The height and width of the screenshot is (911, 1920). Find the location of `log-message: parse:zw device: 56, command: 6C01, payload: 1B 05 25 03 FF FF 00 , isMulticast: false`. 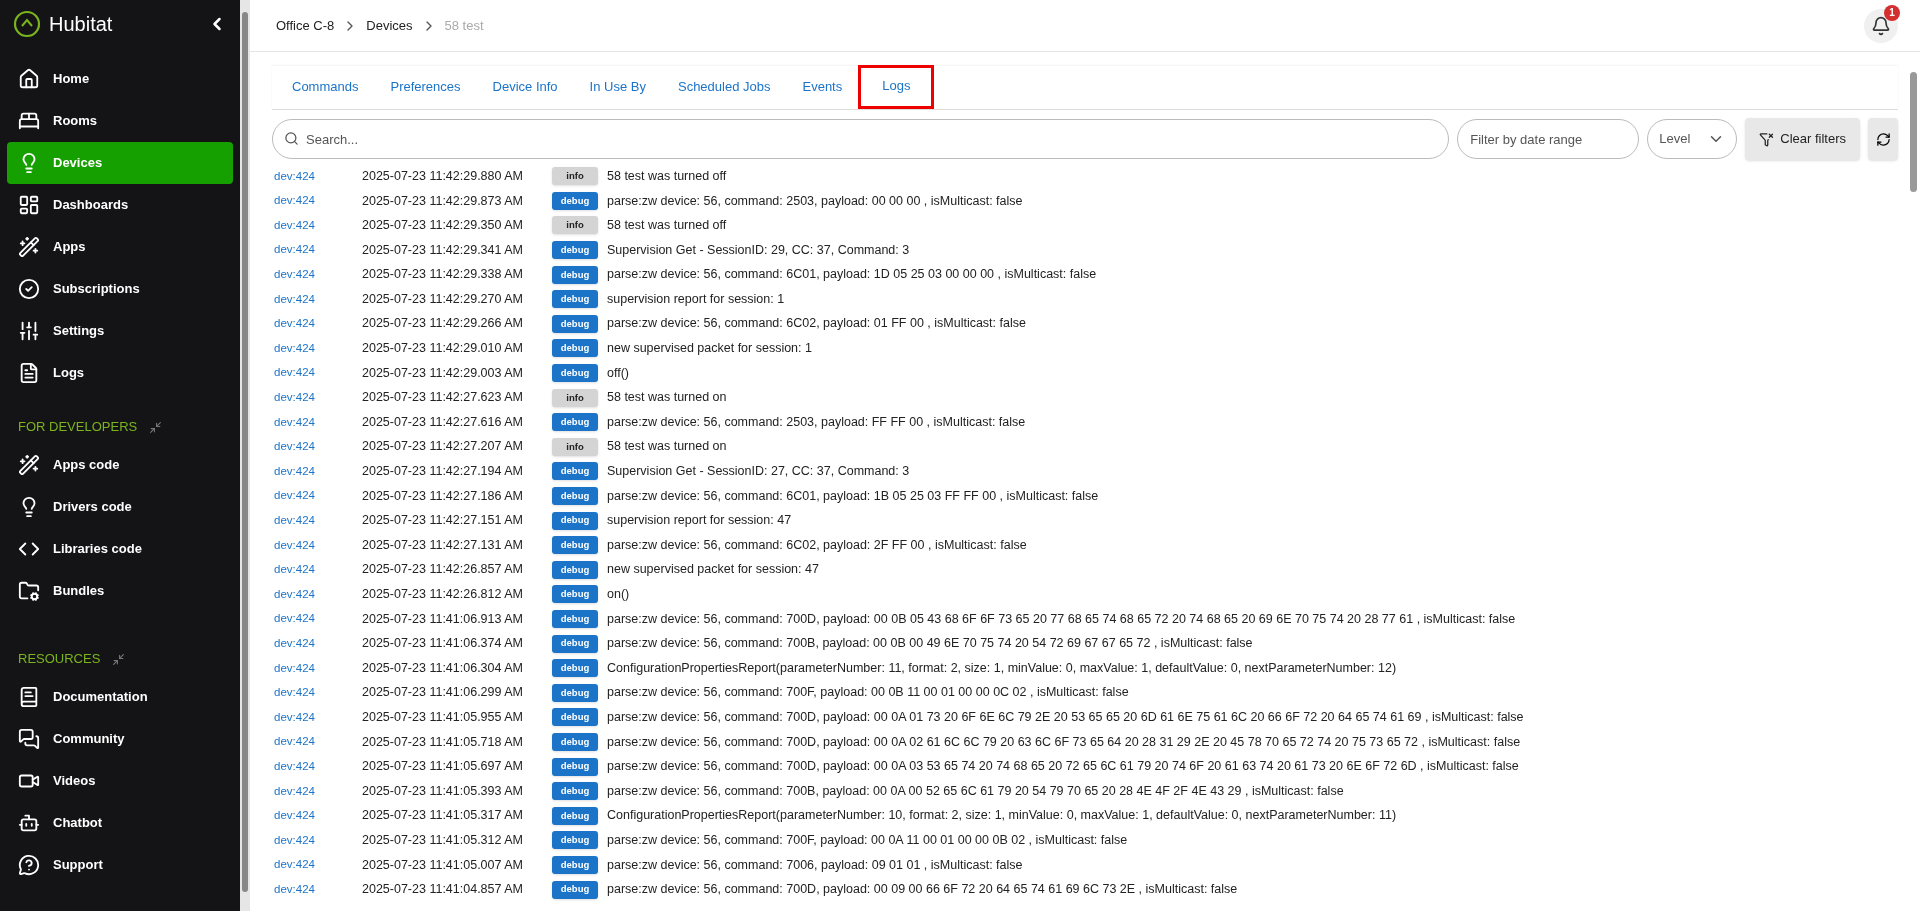

log-message: parse:zw device: 56, command: 6C01, payload: 1B 05 25 03 FF FF 00 , isMulticast: false is located at coordinates (853, 496).